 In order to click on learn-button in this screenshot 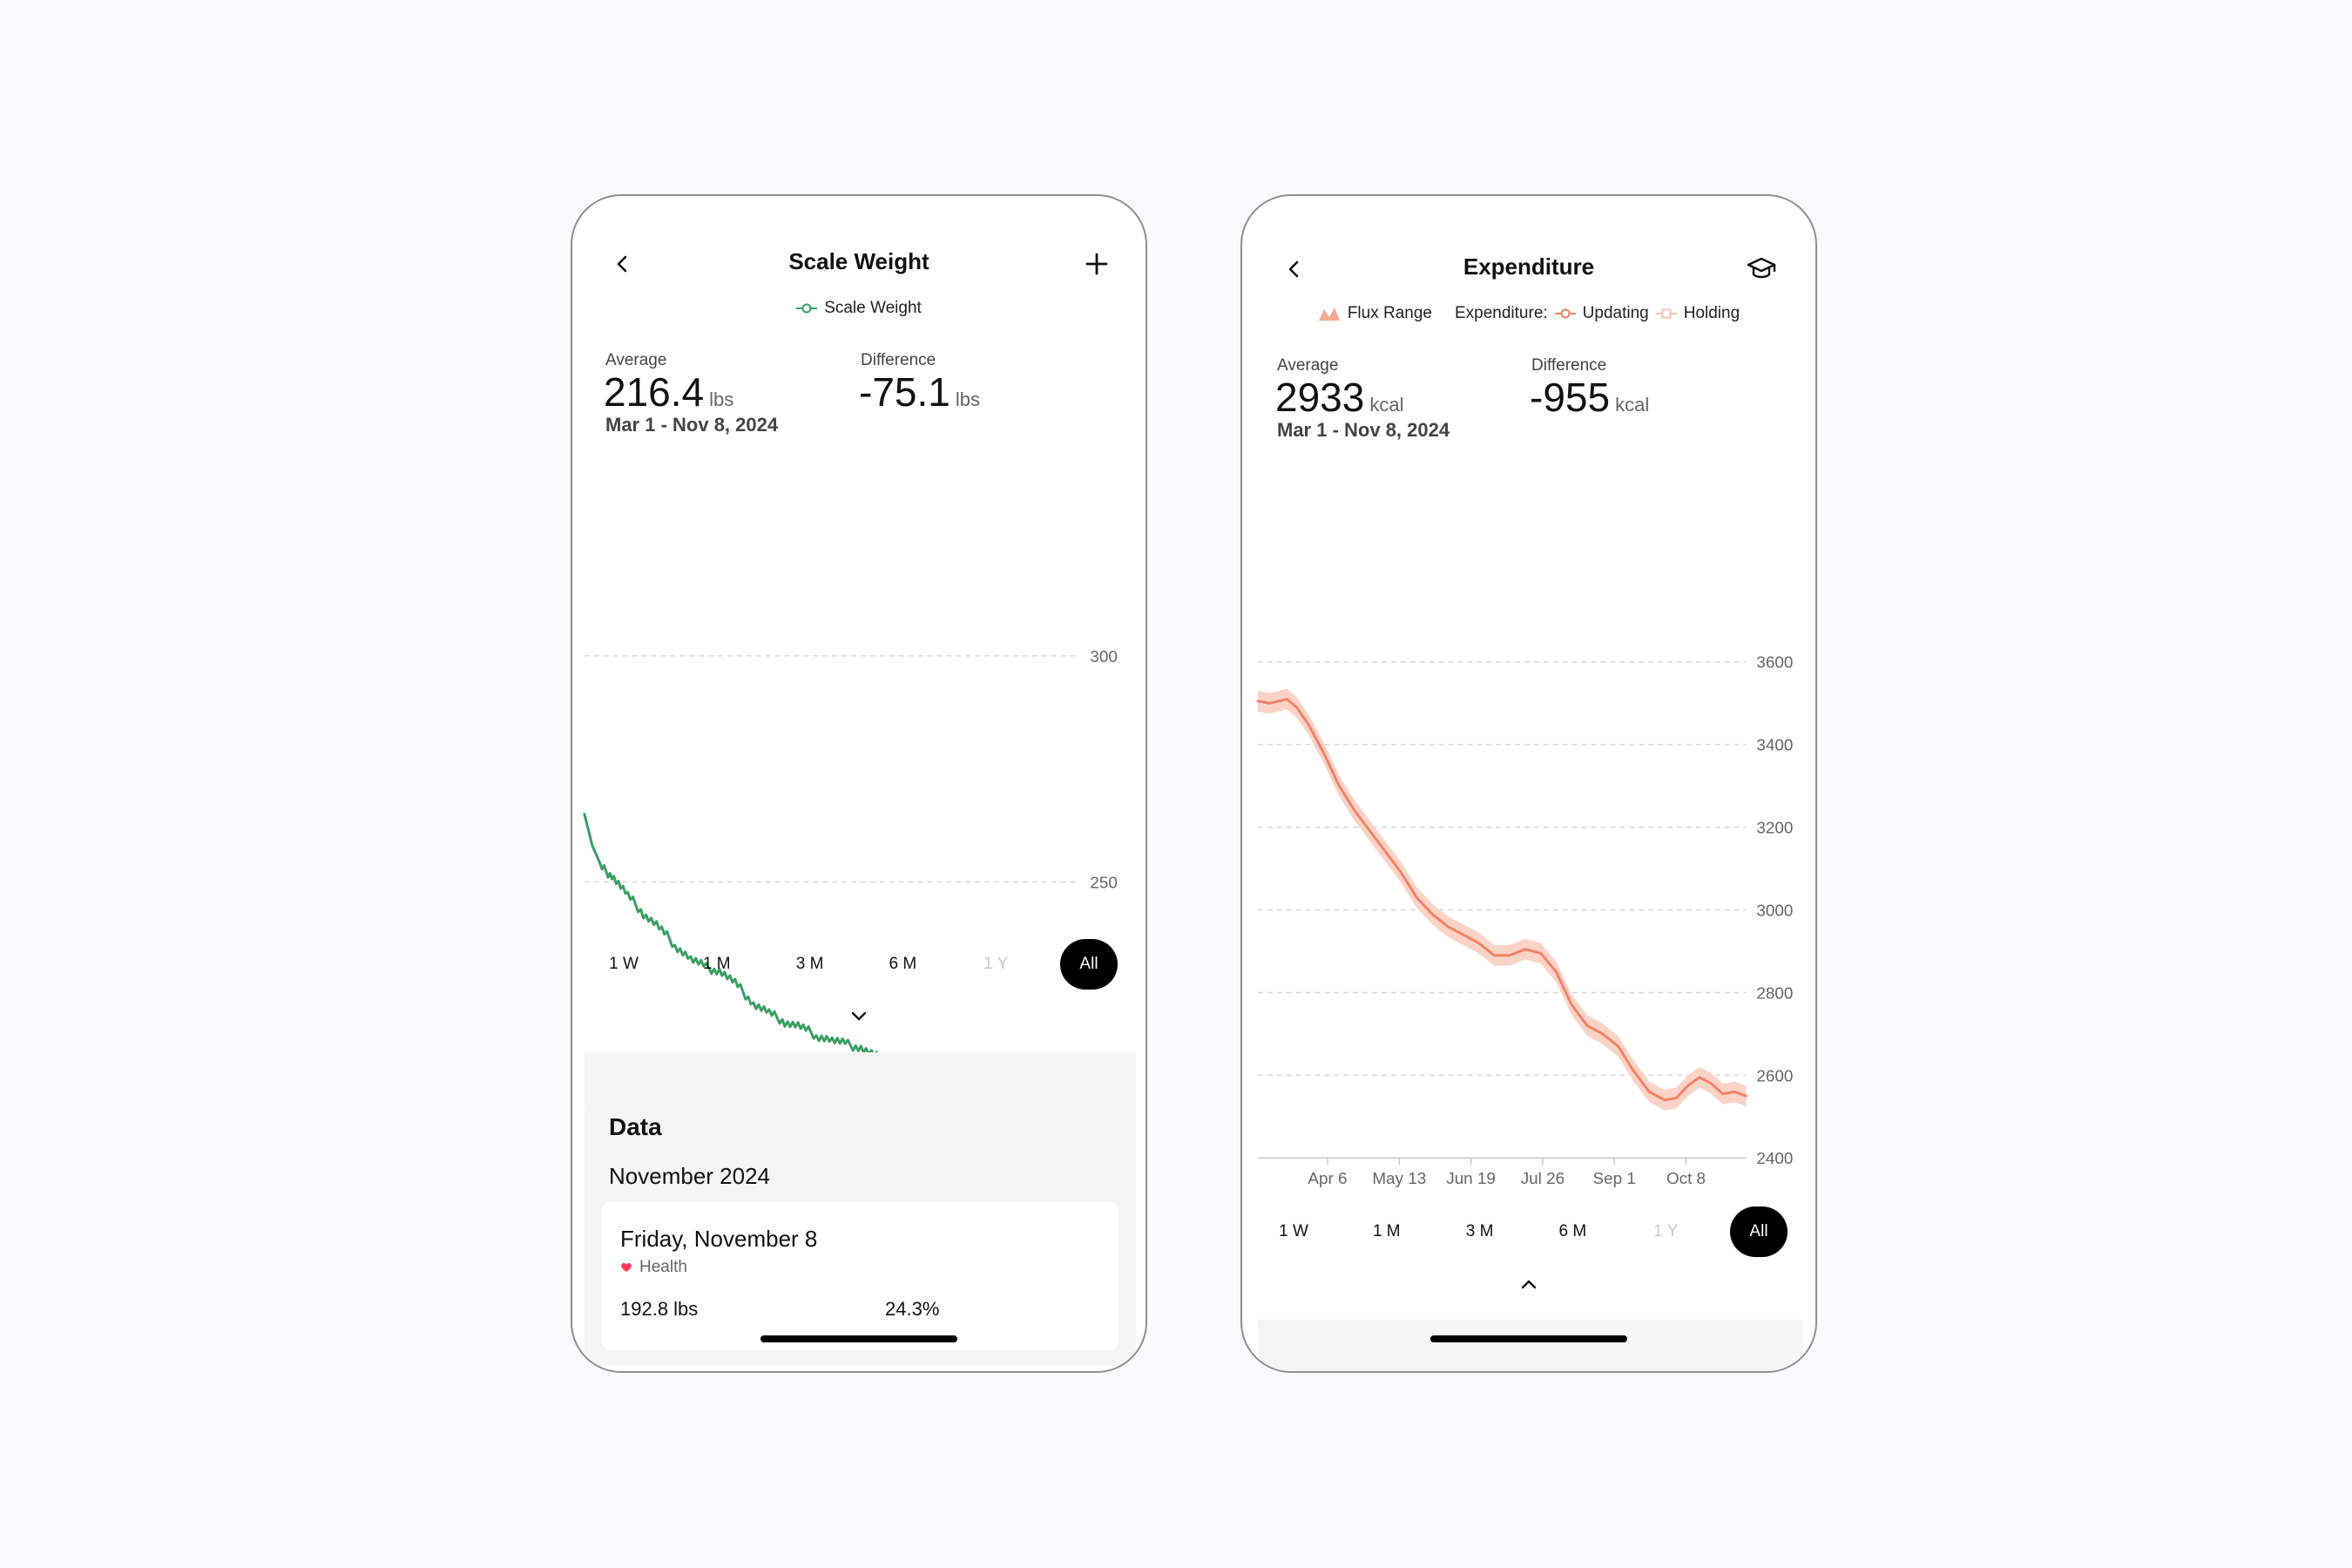, I will do `click(1762, 270)`.